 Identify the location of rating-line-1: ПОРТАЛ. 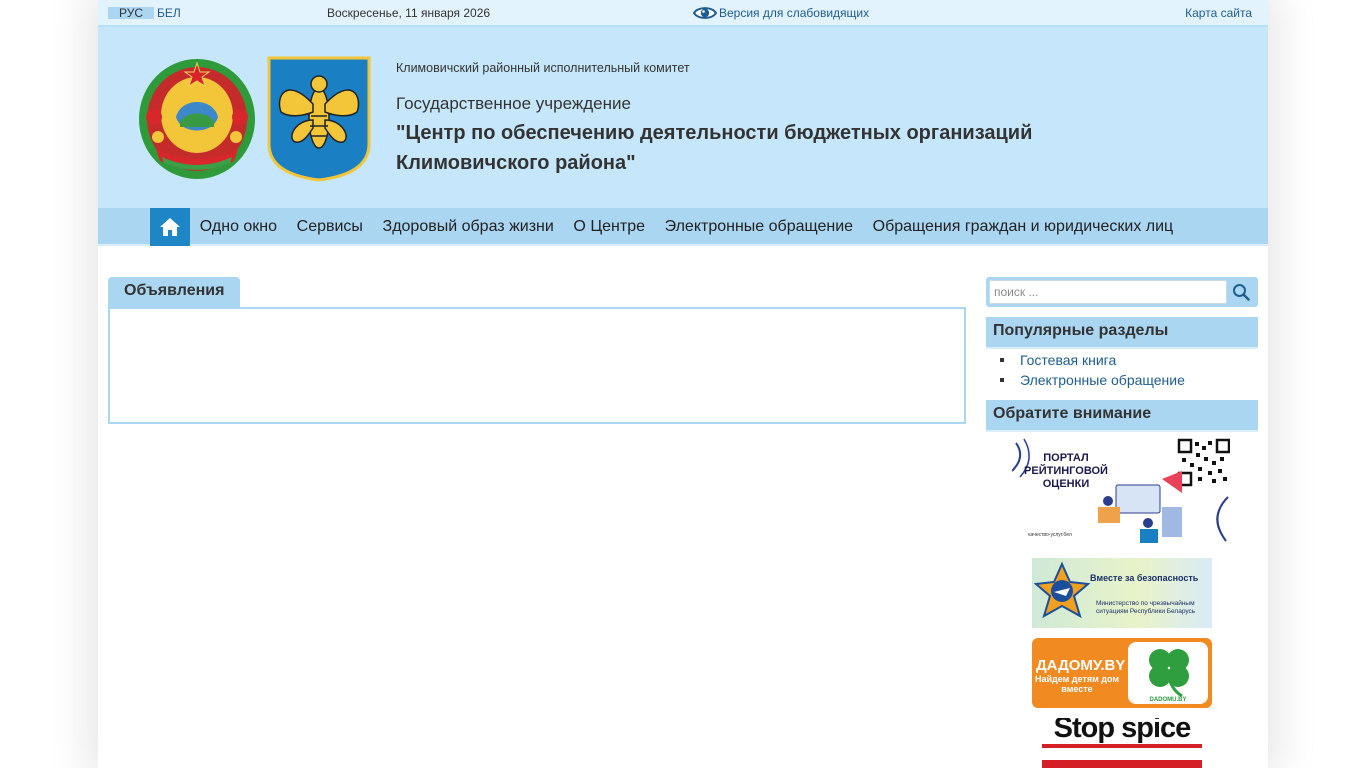
(1065, 458).